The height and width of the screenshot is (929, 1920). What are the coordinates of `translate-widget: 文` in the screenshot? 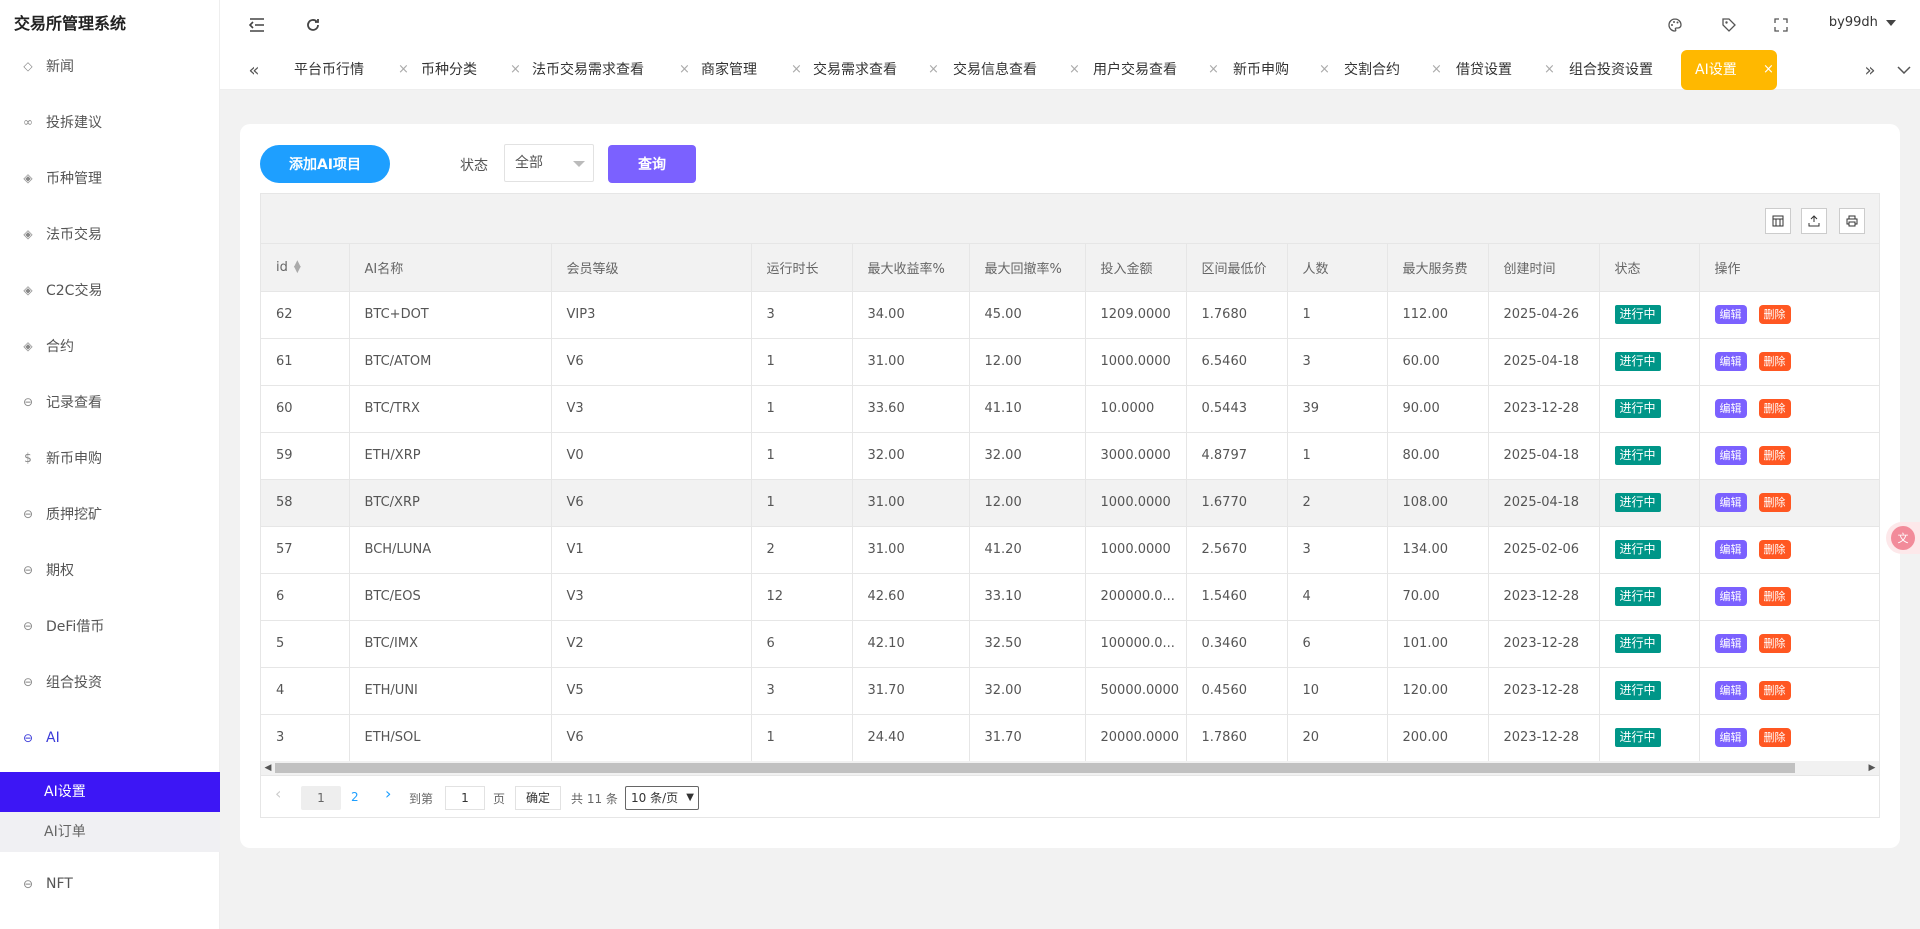 It's located at (1903, 538).